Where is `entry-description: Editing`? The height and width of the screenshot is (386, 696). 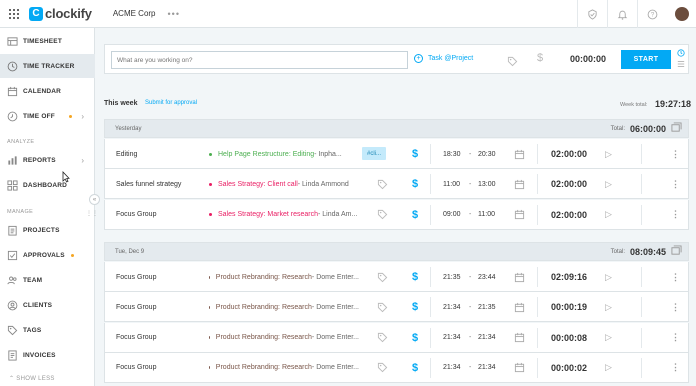
entry-description: Editing is located at coordinates (126, 154).